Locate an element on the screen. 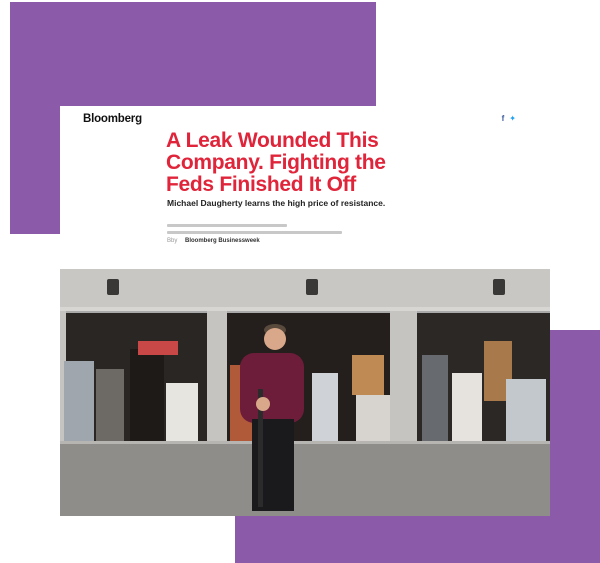  brand-logo: Bloomberg is located at coordinates (112, 119).